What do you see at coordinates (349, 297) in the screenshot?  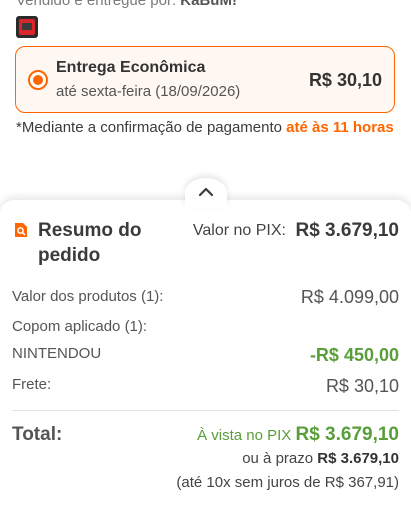 I see `products-total-value: R$ 4.099,00` at bounding box center [349, 297].